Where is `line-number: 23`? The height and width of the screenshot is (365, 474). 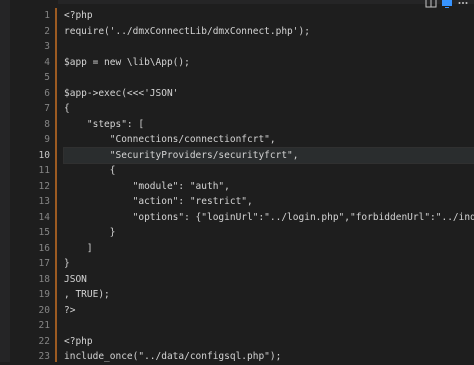
line-number: 23 is located at coordinates (44, 356).